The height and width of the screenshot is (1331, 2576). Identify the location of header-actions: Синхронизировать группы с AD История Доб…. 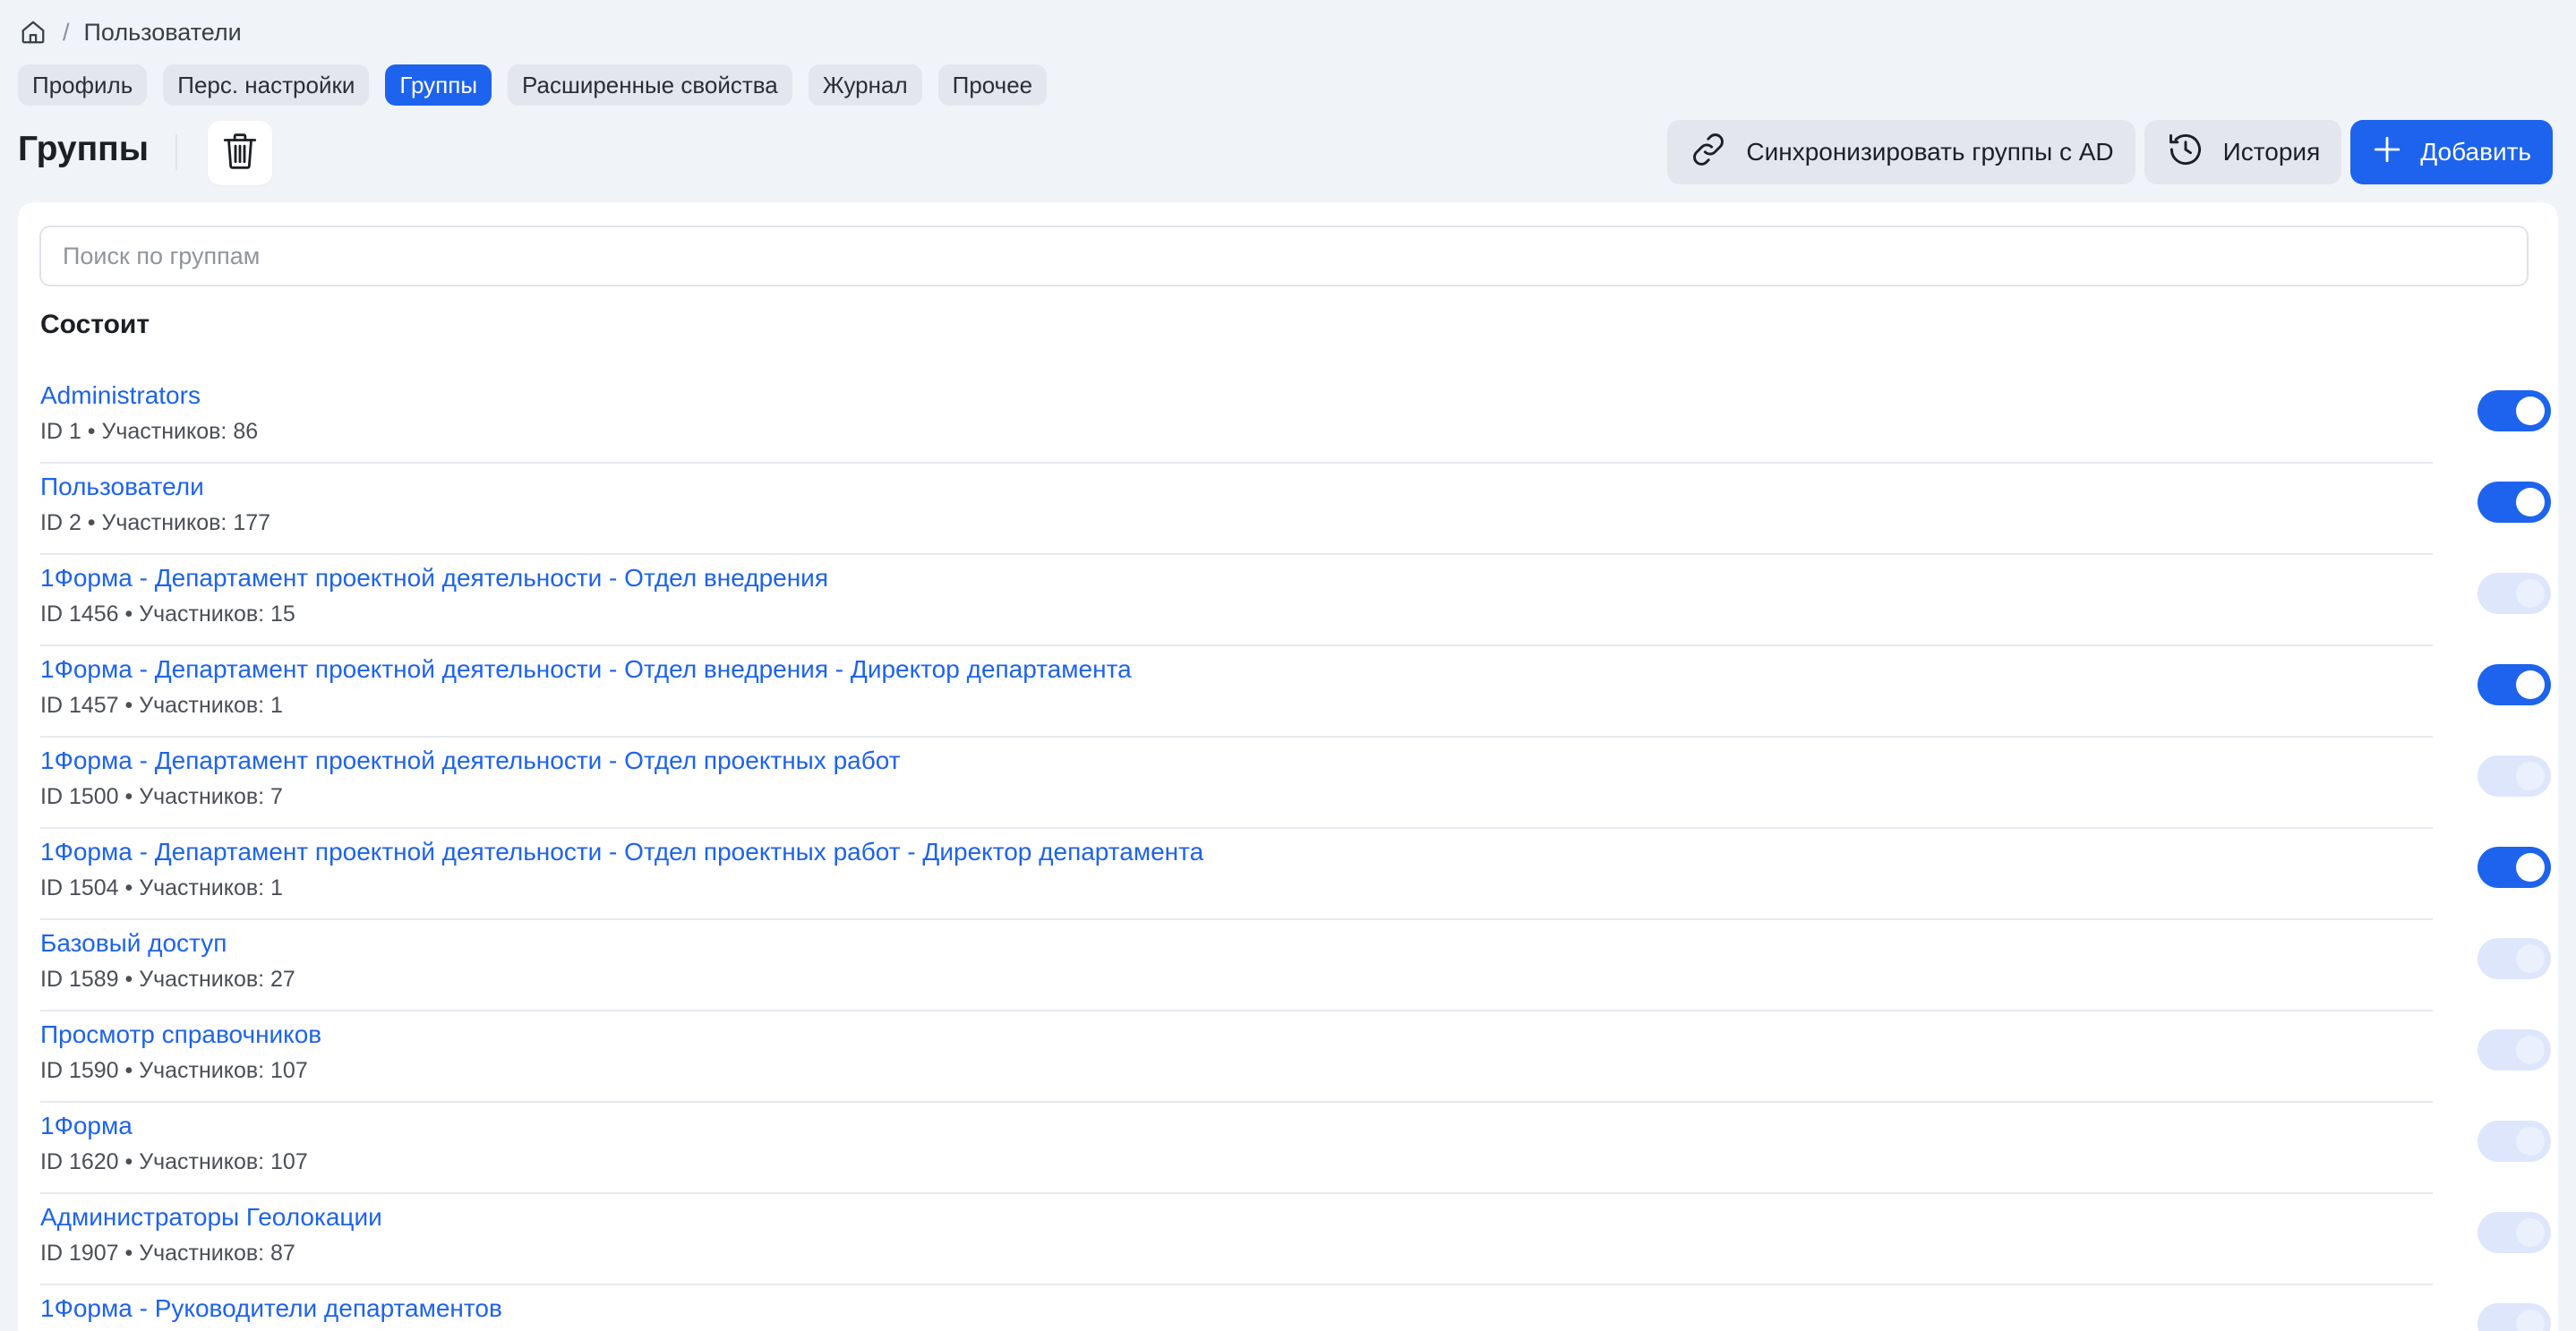
(2110, 152).